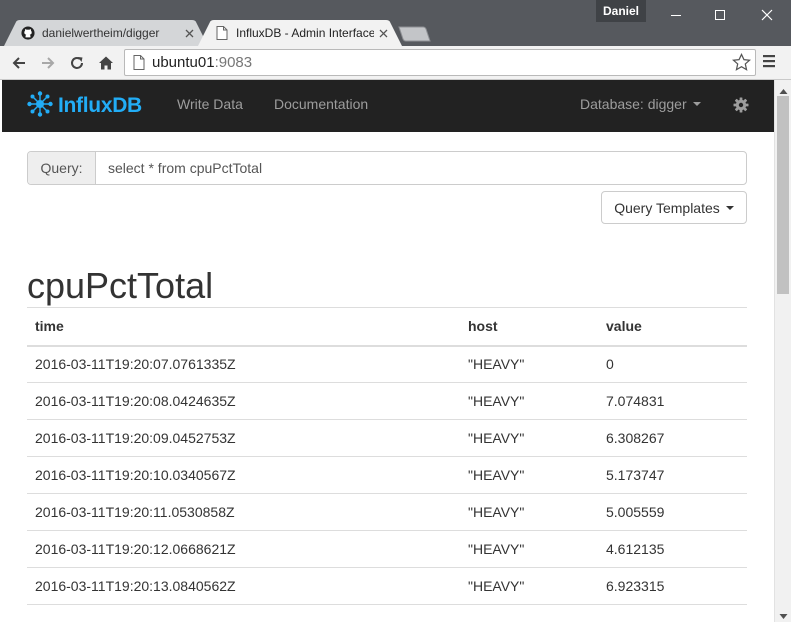 This screenshot has height=622, width=791. Describe the element at coordinates (741, 107) in the screenshot. I see `gear-icon` at that location.